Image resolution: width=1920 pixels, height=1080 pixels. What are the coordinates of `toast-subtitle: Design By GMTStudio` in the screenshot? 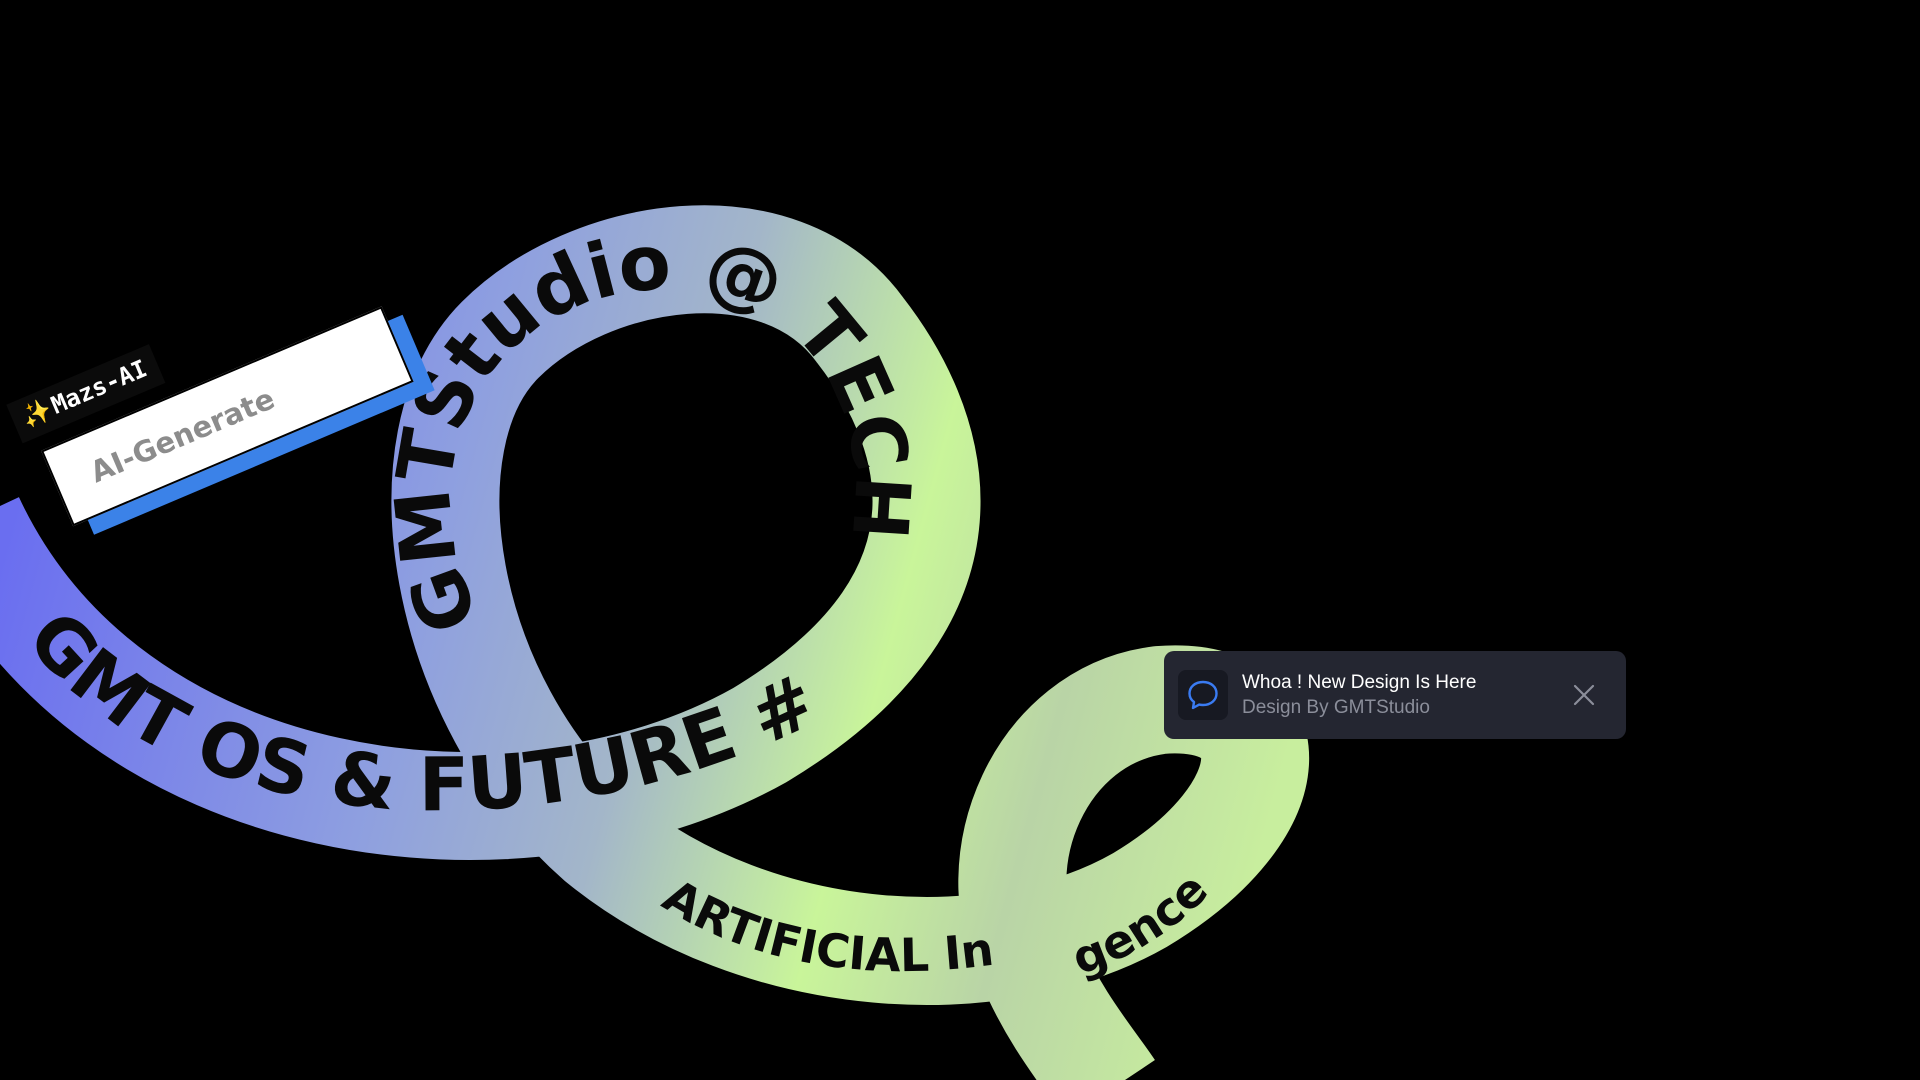 It's located at (1336, 707).